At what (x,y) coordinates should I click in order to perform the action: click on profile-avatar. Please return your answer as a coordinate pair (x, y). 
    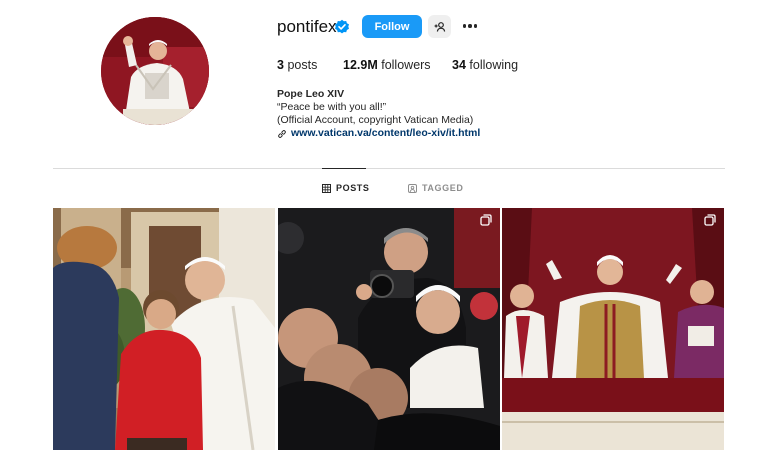
    Looking at the image, I should click on (155, 71).